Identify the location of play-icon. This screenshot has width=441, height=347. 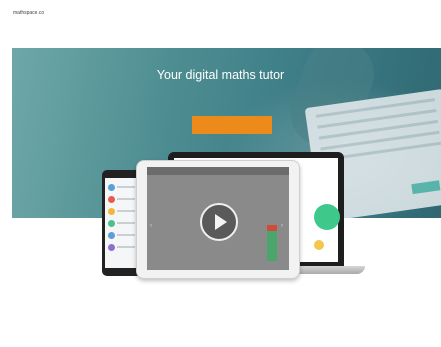
(221, 222).